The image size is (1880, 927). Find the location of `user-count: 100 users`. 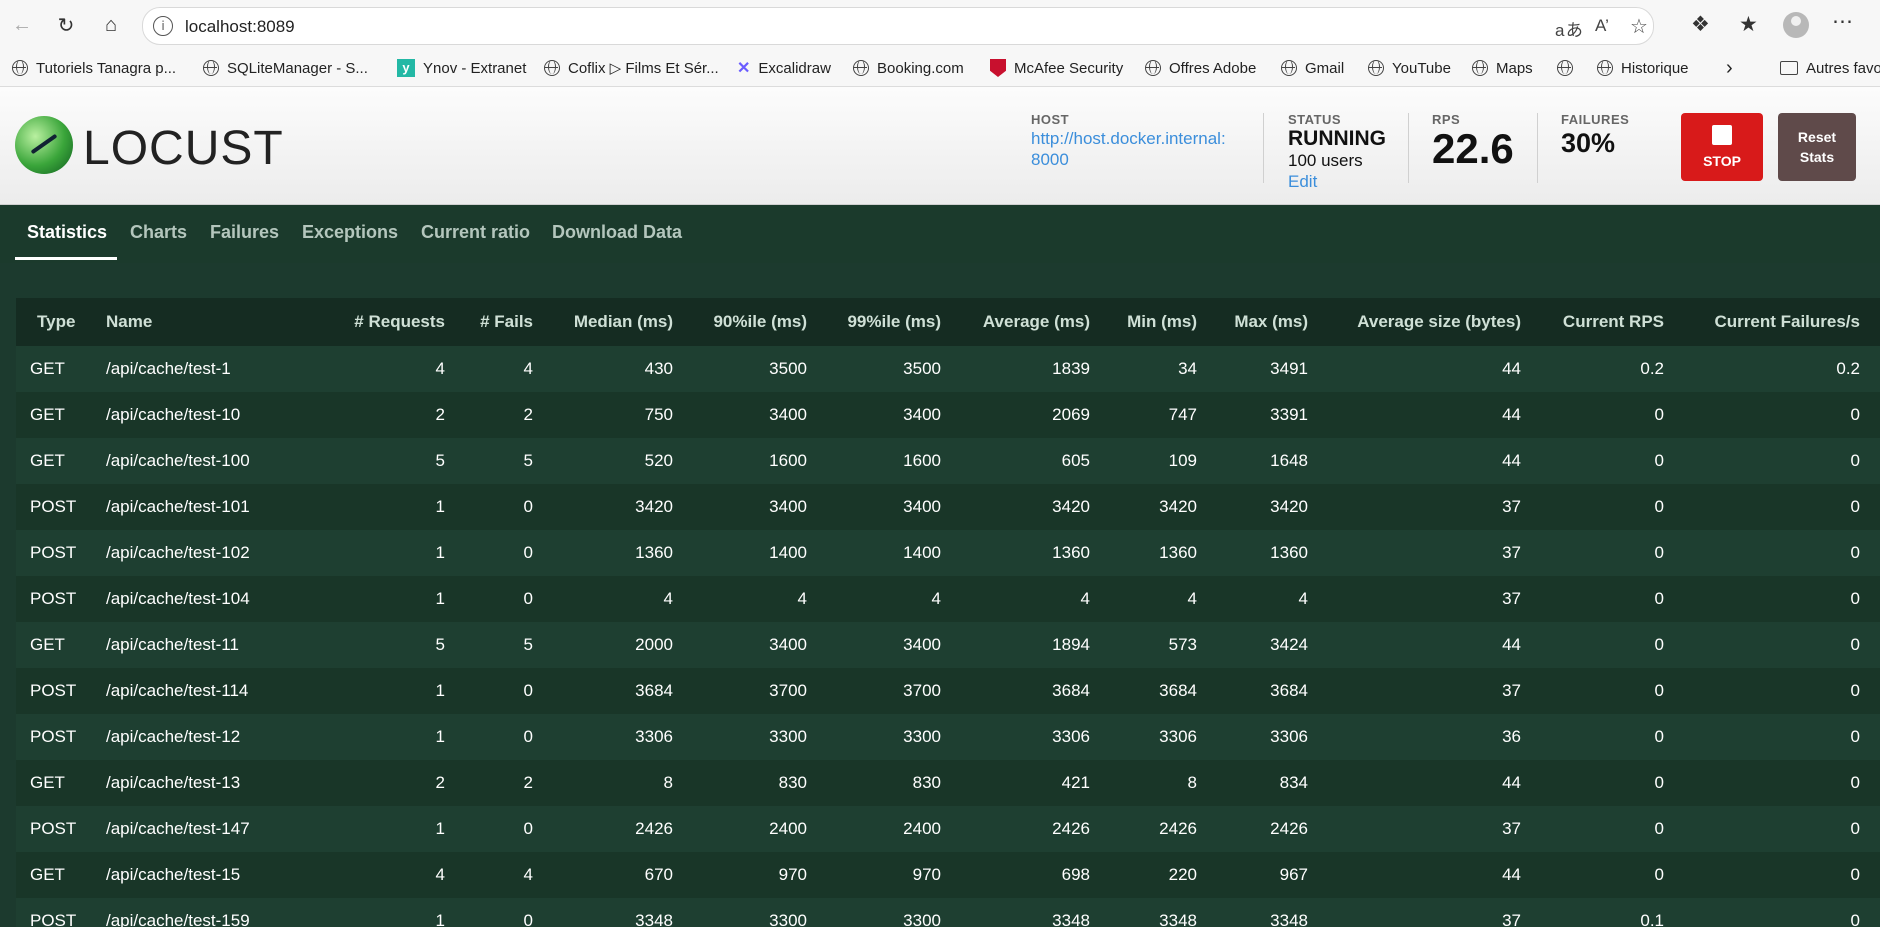

user-count: 100 users is located at coordinates (1325, 160).